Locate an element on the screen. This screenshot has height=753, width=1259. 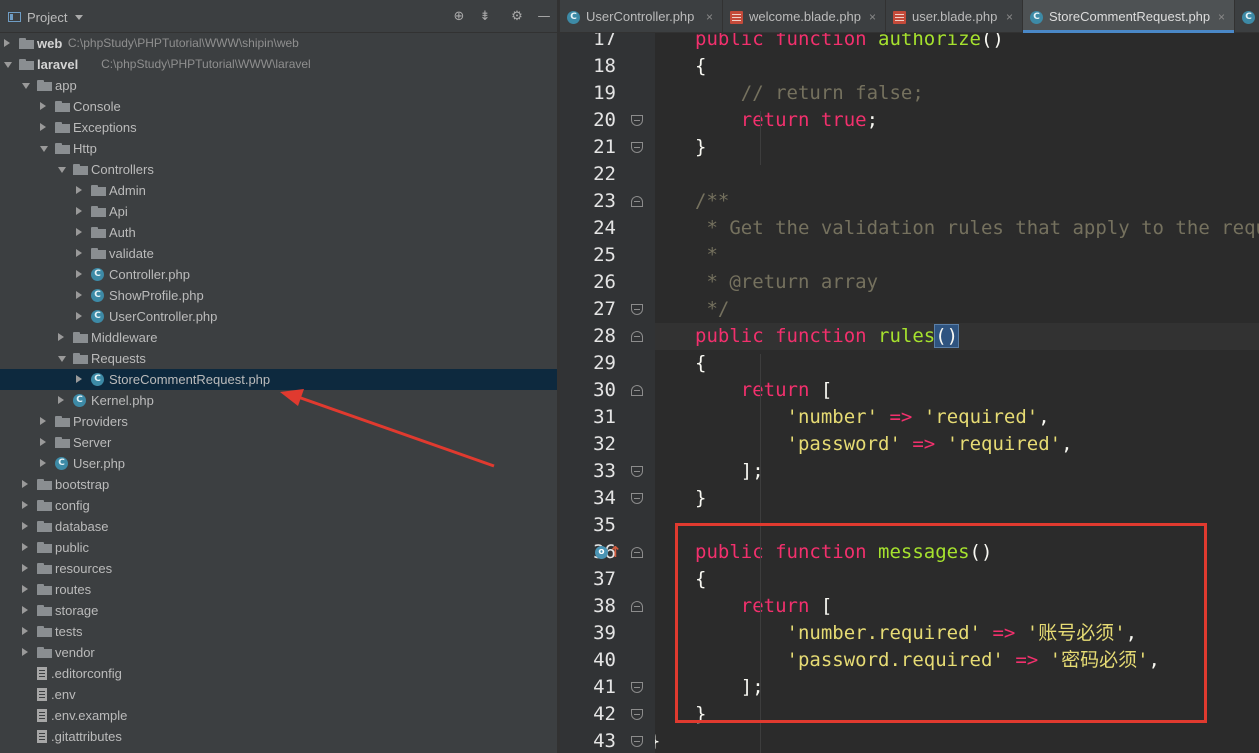
tree-row-providers: Providers is located at coordinates (278, 421).